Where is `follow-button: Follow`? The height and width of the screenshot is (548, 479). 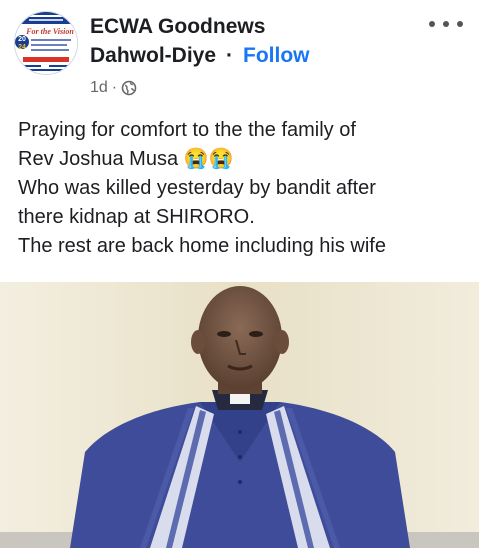 follow-button: Follow is located at coordinates (276, 55).